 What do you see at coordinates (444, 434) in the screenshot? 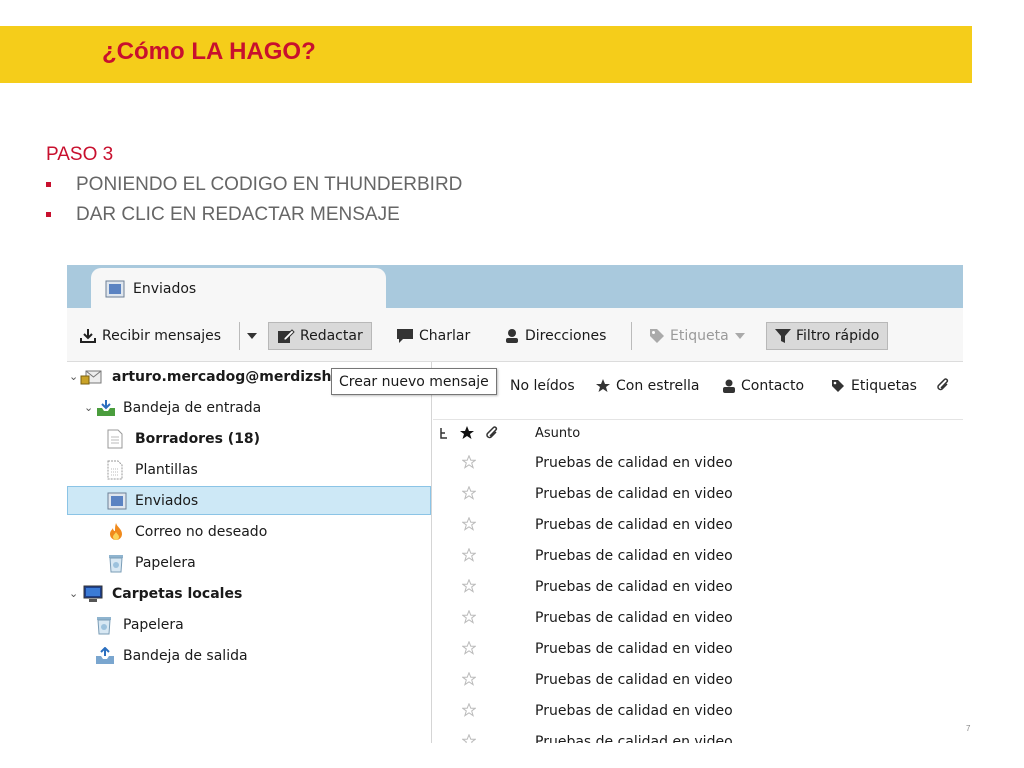
I see `thread-column-icon` at bounding box center [444, 434].